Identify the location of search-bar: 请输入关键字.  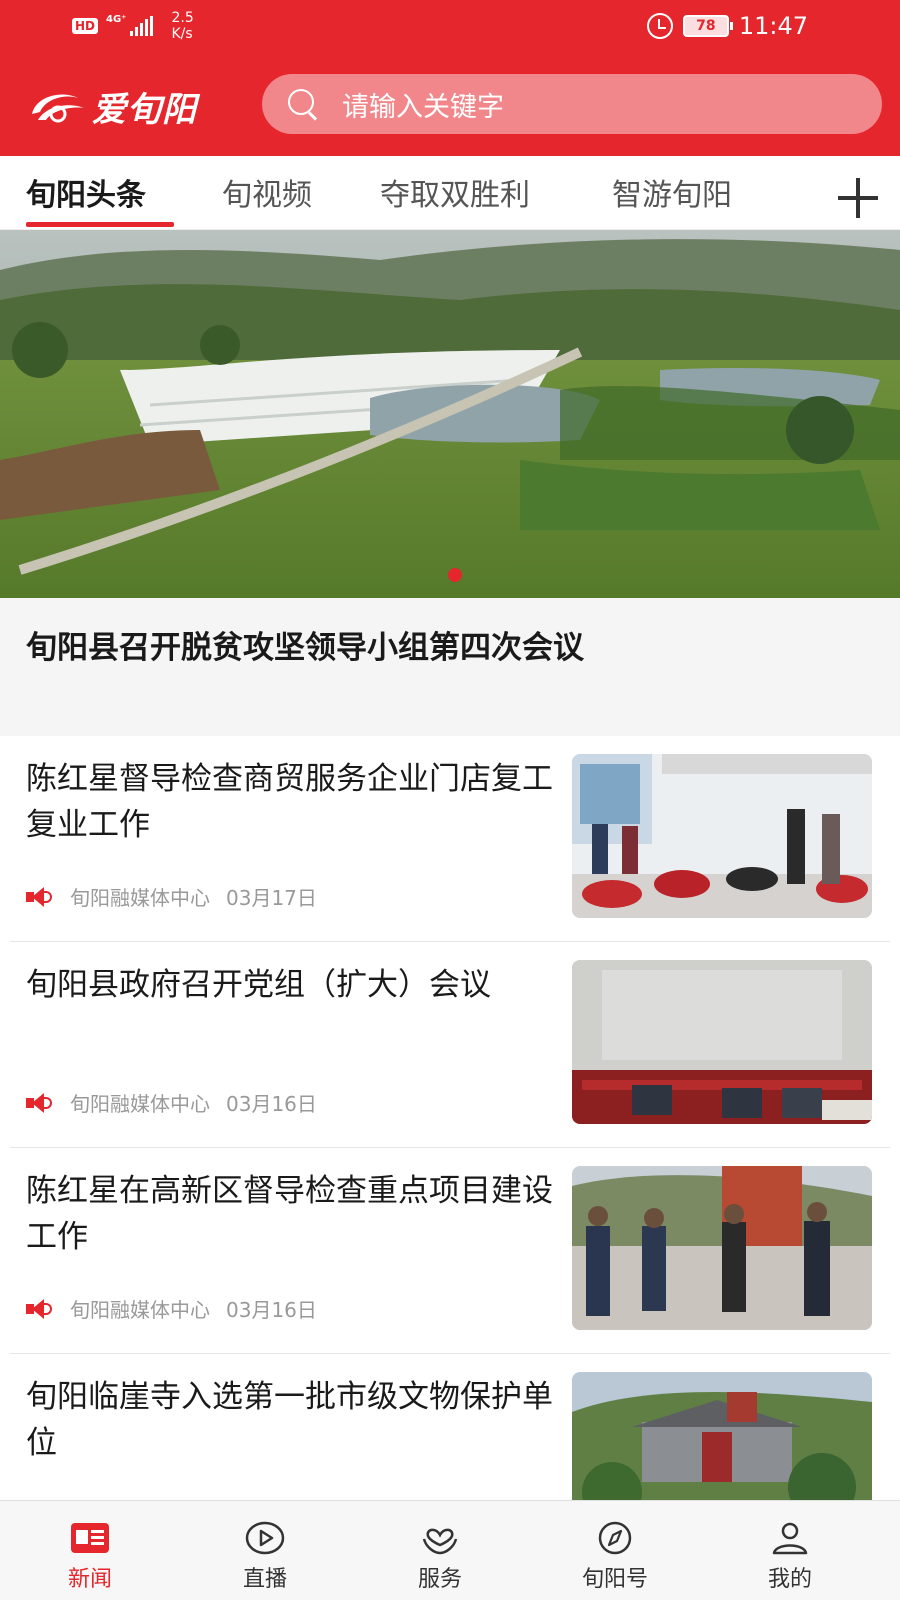
(572, 104).